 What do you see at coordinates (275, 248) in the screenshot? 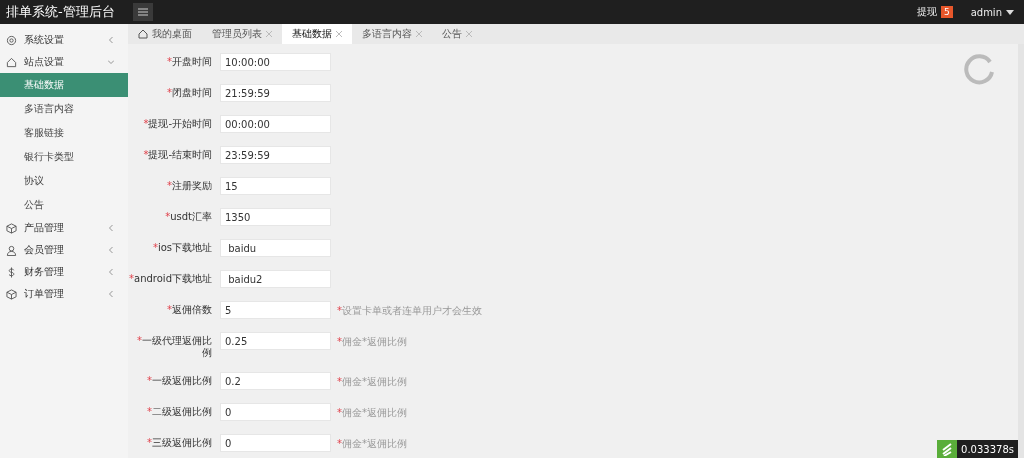
I see `input-field: baidu` at bounding box center [275, 248].